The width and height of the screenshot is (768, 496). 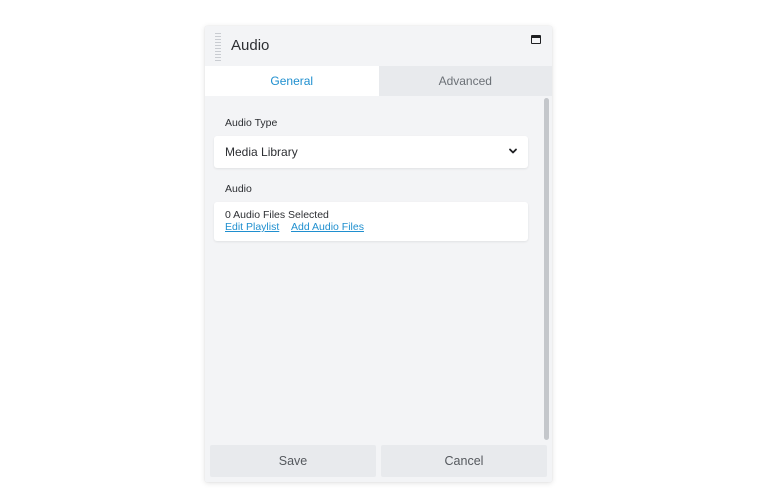 What do you see at coordinates (292, 81) in the screenshot?
I see `tab-general: General` at bounding box center [292, 81].